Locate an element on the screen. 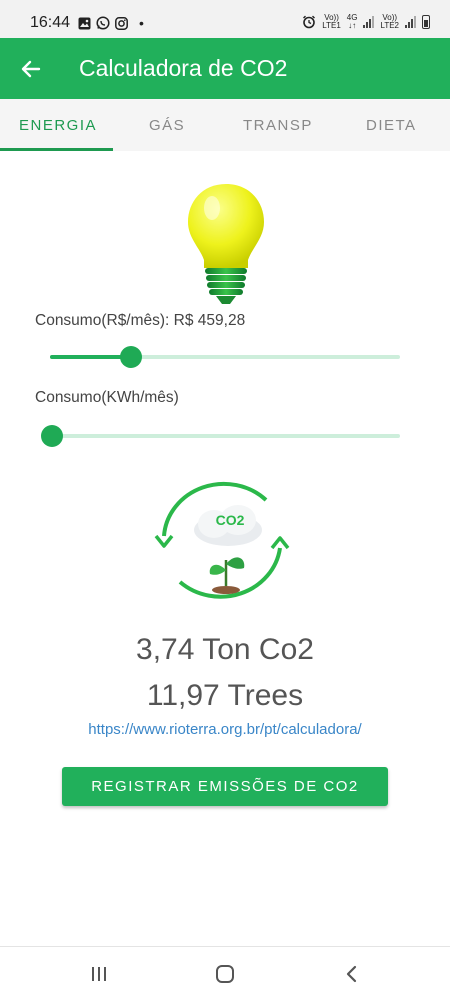 The image size is (450, 1000). recent-apps-button is located at coordinates (99, 974).